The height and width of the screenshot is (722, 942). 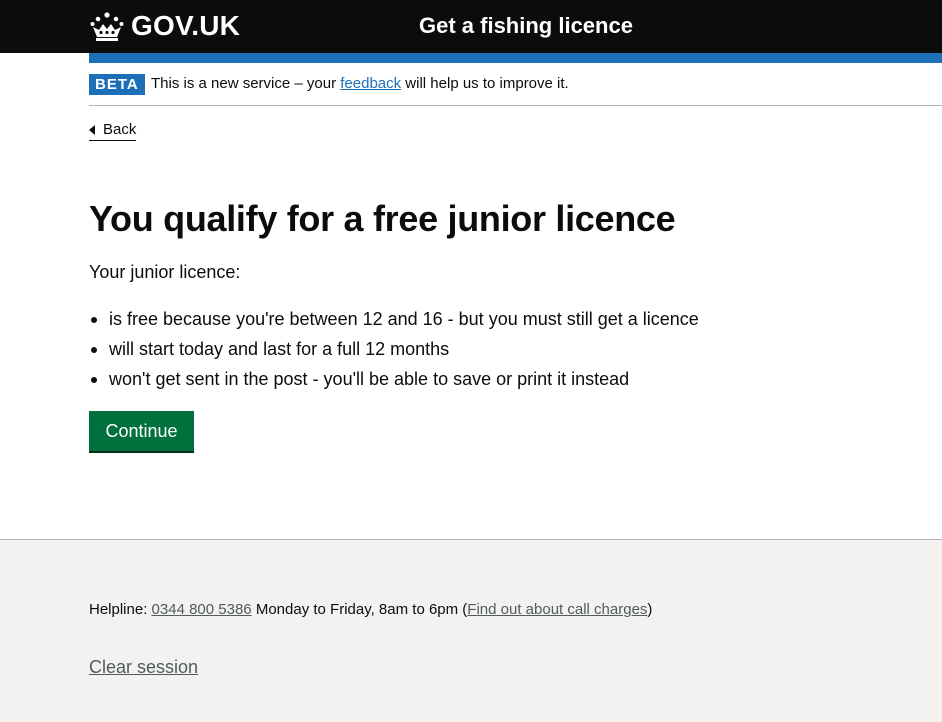 I want to click on logo-text: GOV.UK, so click(x=186, y=25).